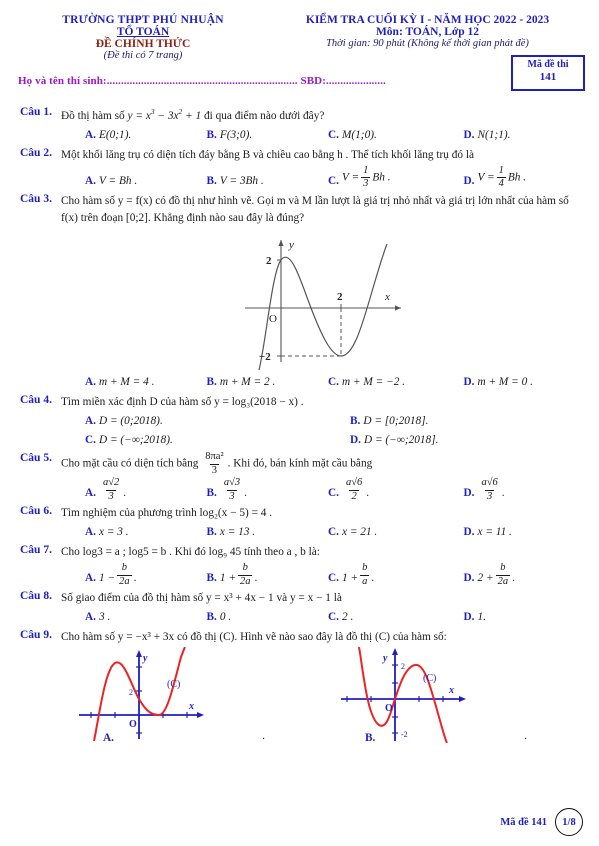 The image size is (599, 846). What do you see at coordinates (518, 617) in the screenshot?
I see `option-8d: D. 1.` at bounding box center [518, 617].